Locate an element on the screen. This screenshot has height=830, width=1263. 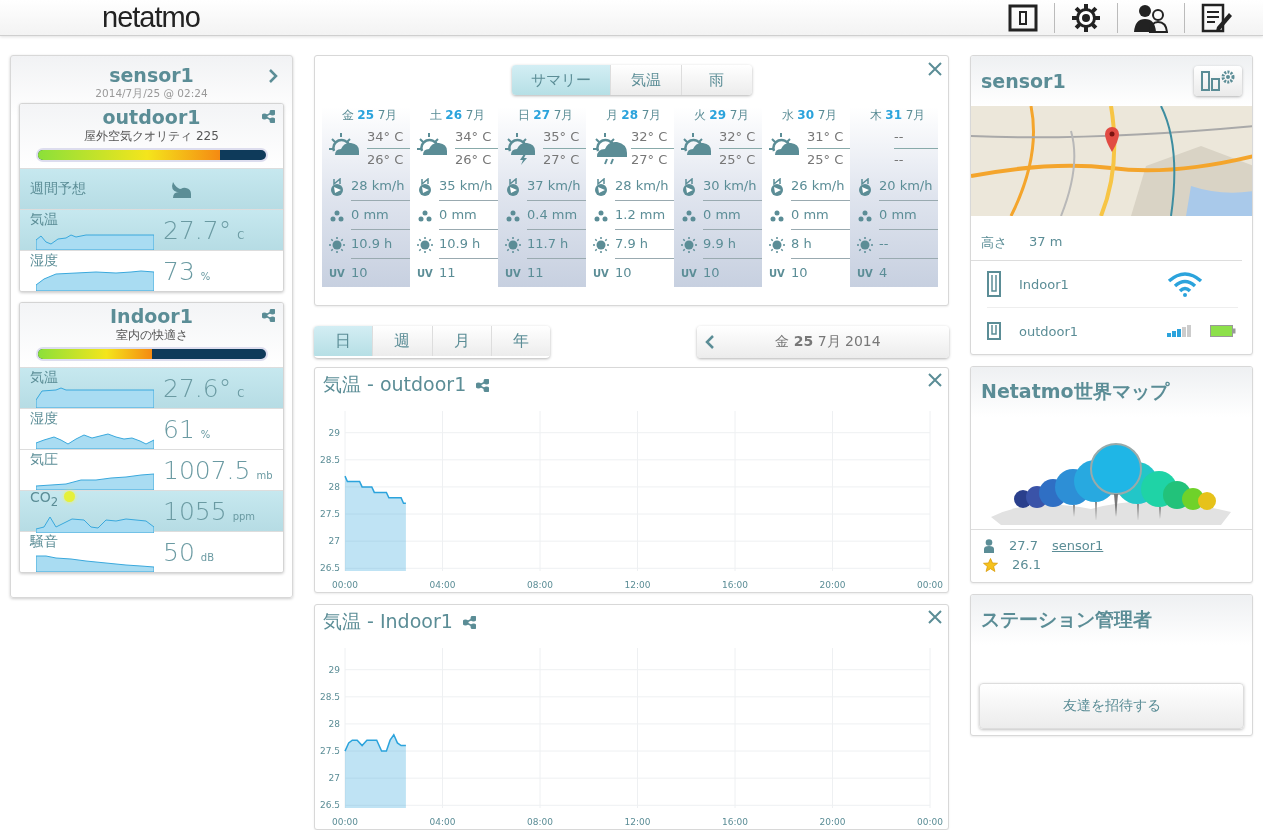
measure-unit: mb is located at coordinates (264, 475).